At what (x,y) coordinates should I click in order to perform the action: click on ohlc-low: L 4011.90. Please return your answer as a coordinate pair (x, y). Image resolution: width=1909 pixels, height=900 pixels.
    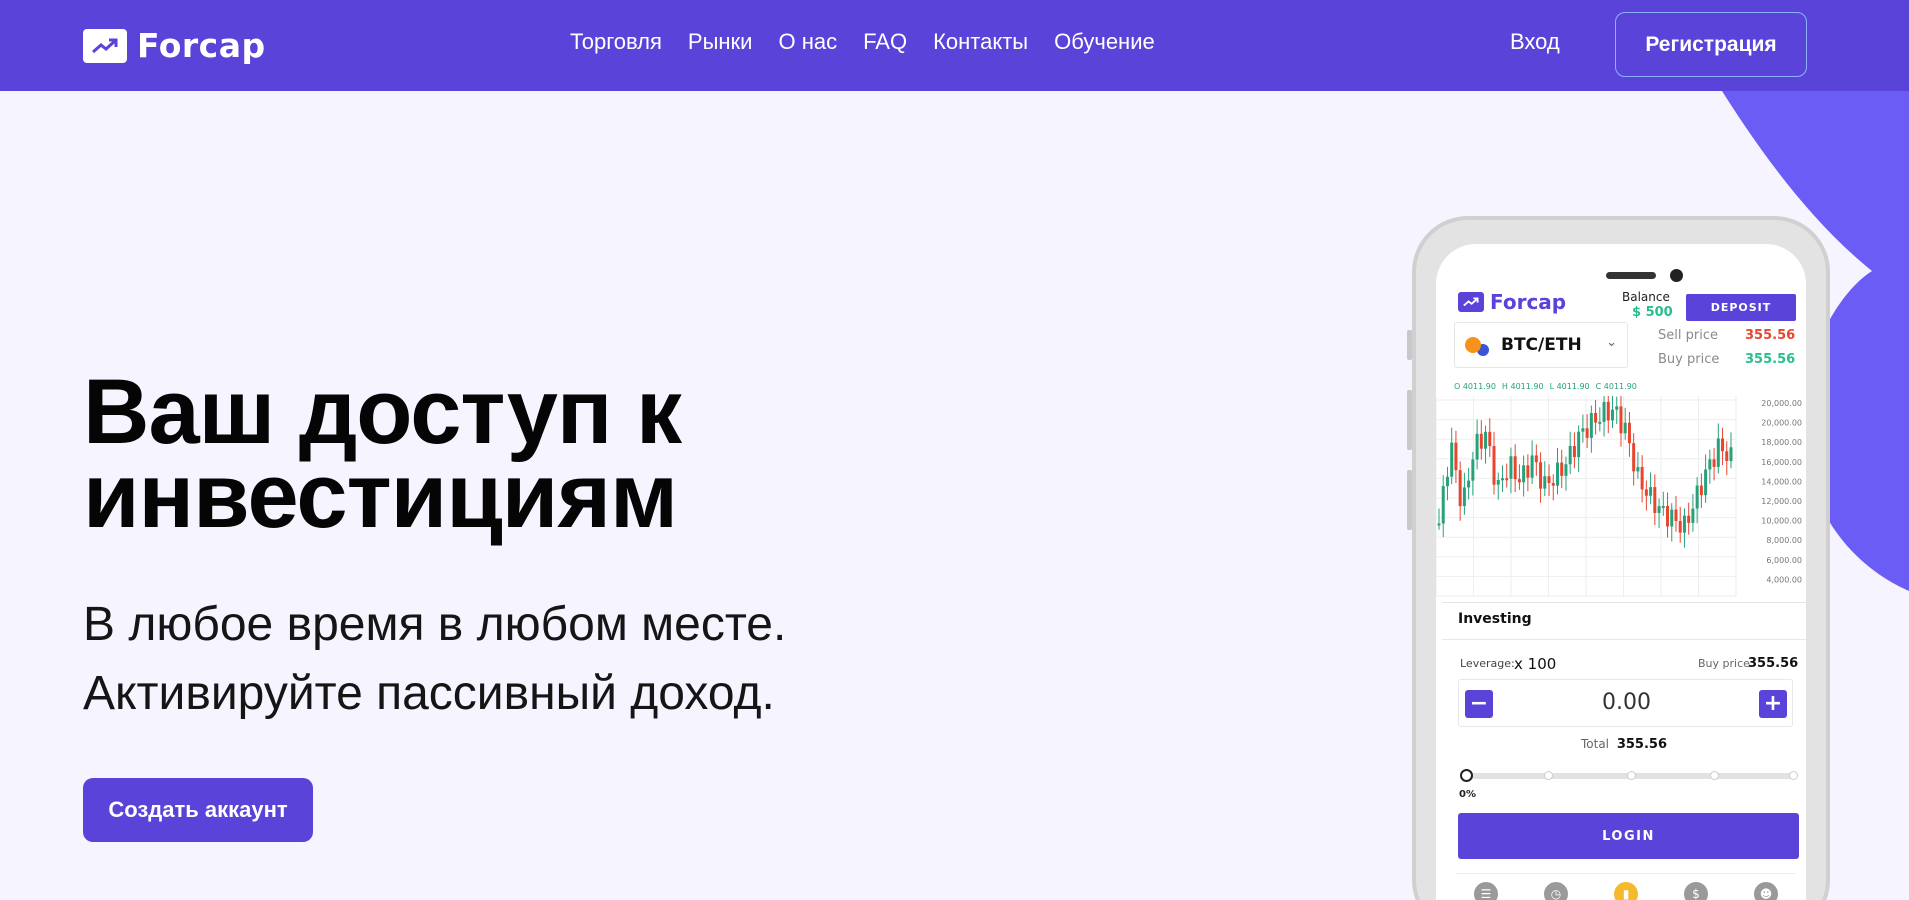
    Looking at the image, I should click on (1569, 386).